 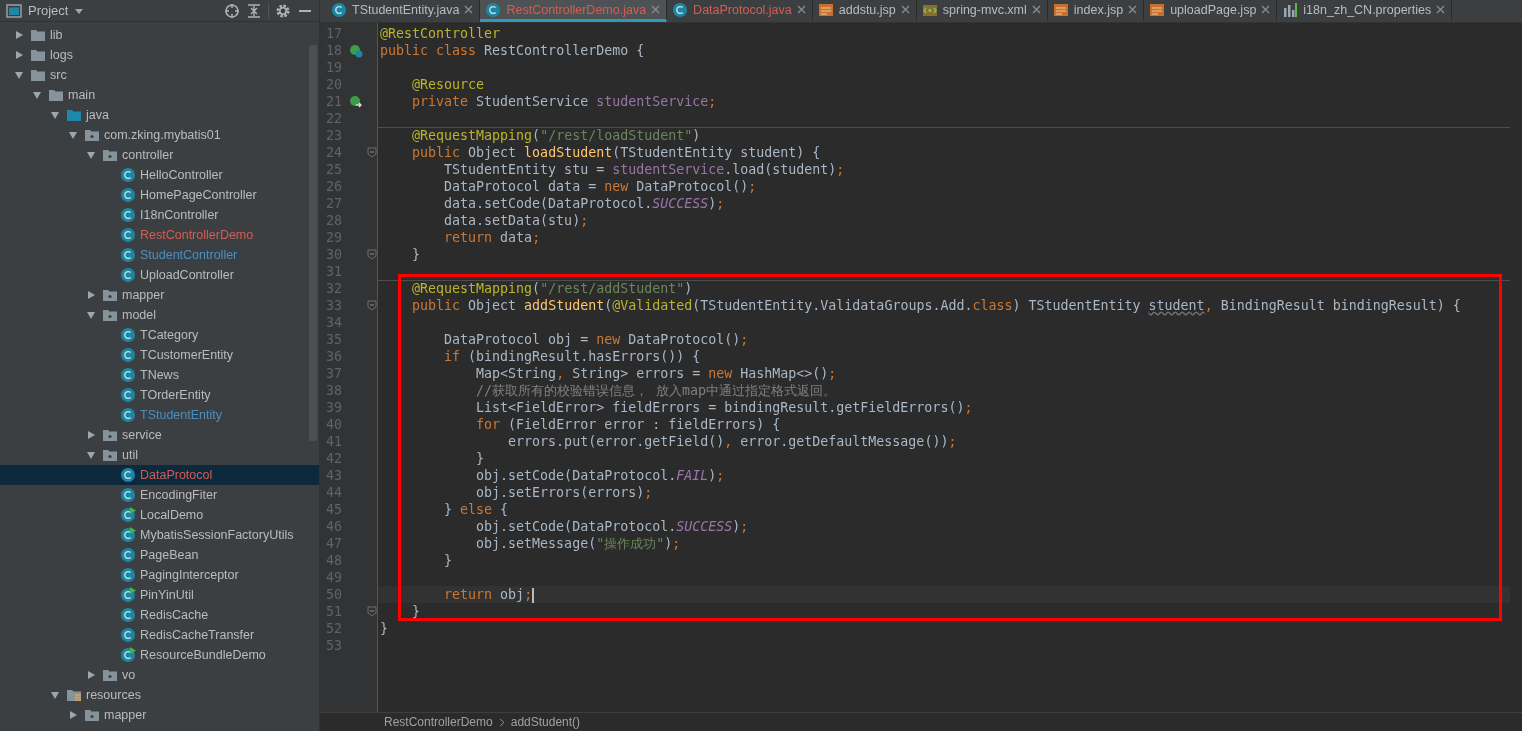 I want to click on tree-item: TCategory, so click(x=159, y=335).